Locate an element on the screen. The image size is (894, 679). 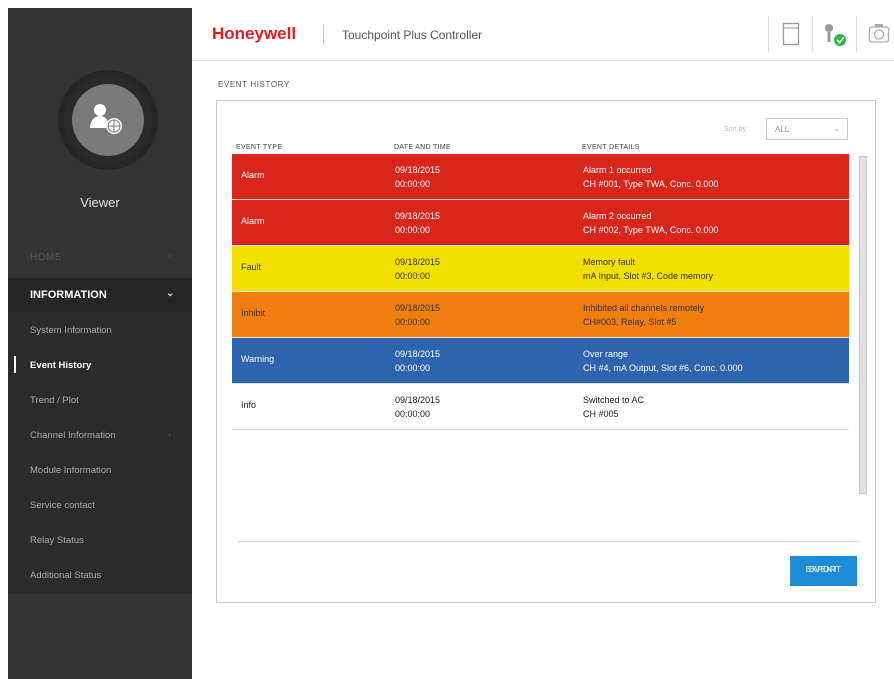
column-header-date-time: DATE AND TIME is located at coordinates (422, 147).